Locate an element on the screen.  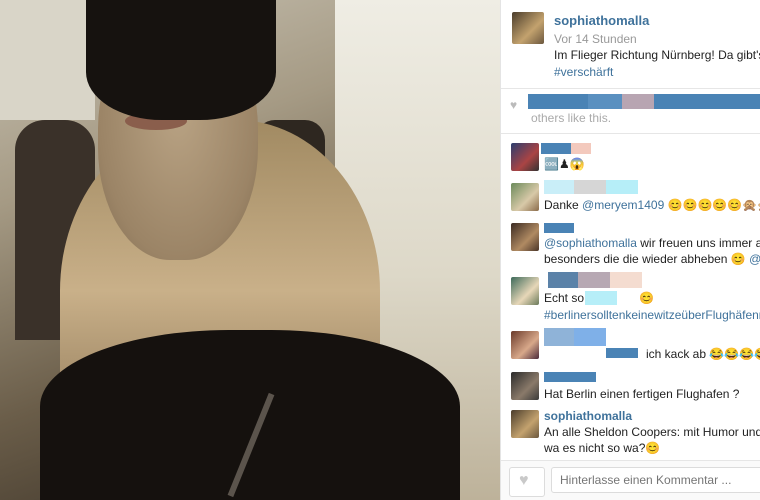
comment-text: besonders die die wieder abheben 😊 @ad_ is located at coordinates (652, 259).